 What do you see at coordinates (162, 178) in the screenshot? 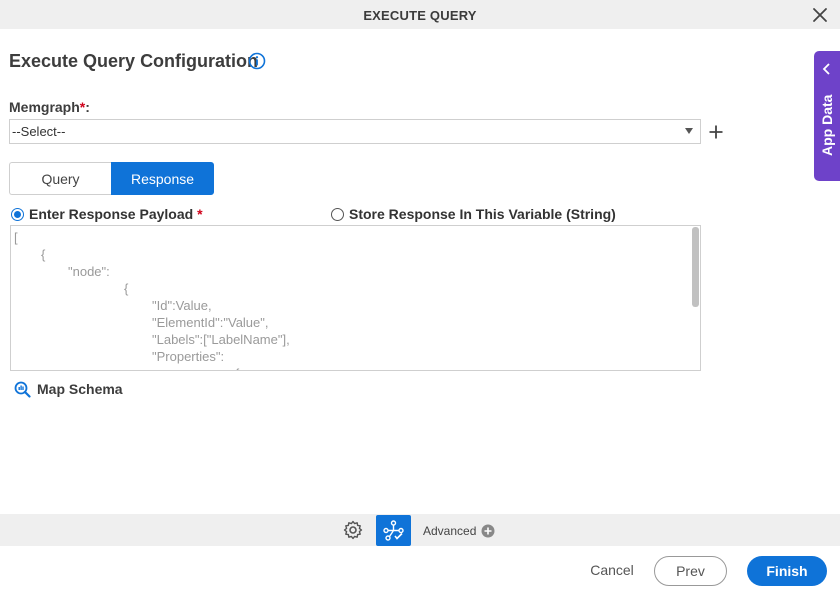
I see `tab-response: Response` at bounding box center [162, 178].